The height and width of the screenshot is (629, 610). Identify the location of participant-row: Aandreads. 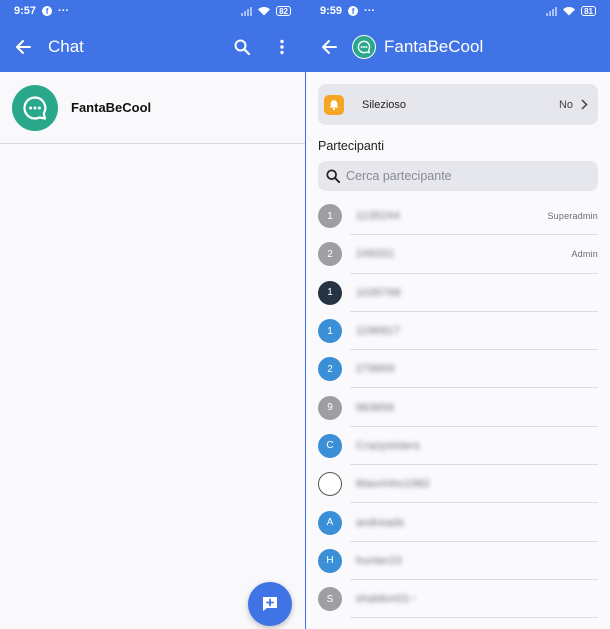
(458, 522).